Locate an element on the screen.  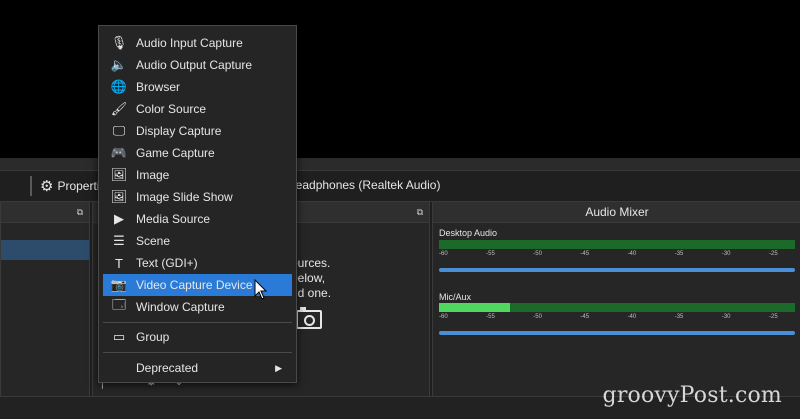
speaker-icon: 🔈 is located at coordinates (119, 64).